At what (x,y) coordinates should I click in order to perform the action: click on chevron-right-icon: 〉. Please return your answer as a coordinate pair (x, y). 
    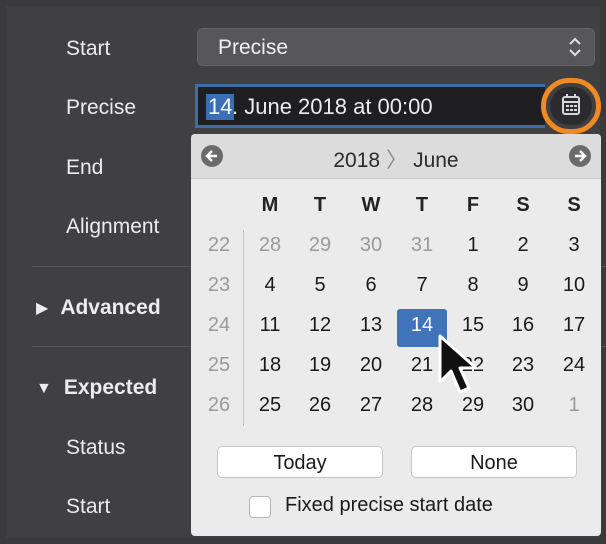
    Looking at the image, I should click on (397, 160).